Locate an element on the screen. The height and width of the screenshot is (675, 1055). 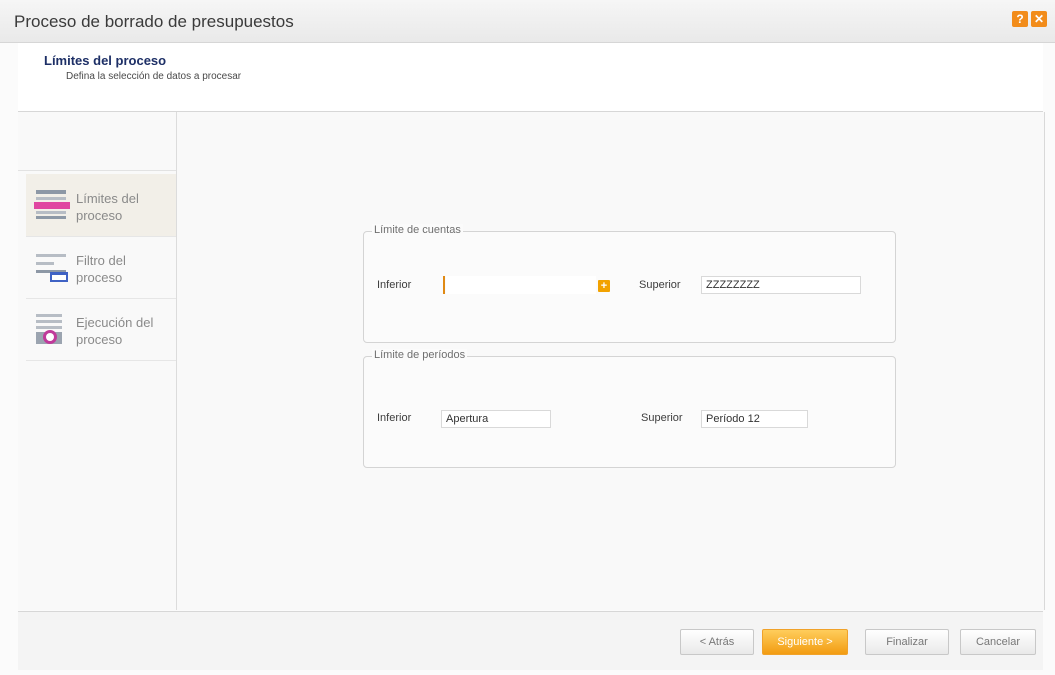
sidebar-spacer is located at coordinates (97, 141).